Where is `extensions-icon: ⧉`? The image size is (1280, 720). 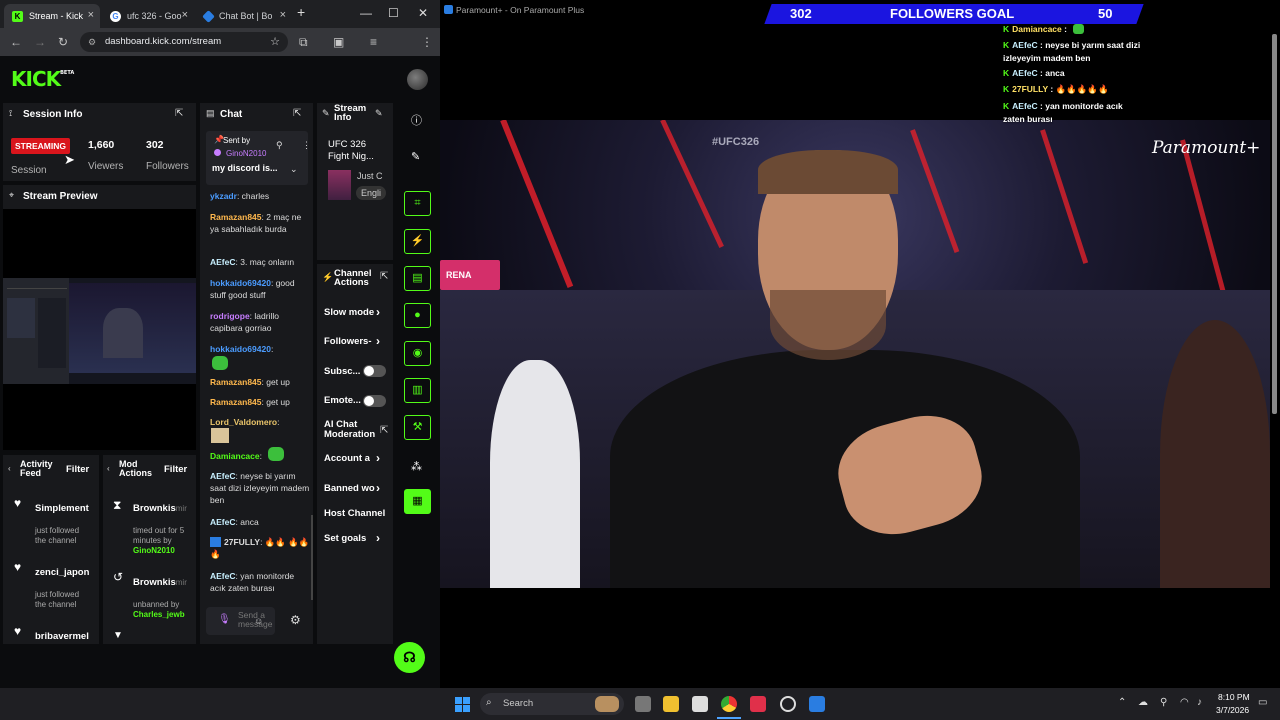
extensions-icon: ⧉ is located at coordinates (303, 42).